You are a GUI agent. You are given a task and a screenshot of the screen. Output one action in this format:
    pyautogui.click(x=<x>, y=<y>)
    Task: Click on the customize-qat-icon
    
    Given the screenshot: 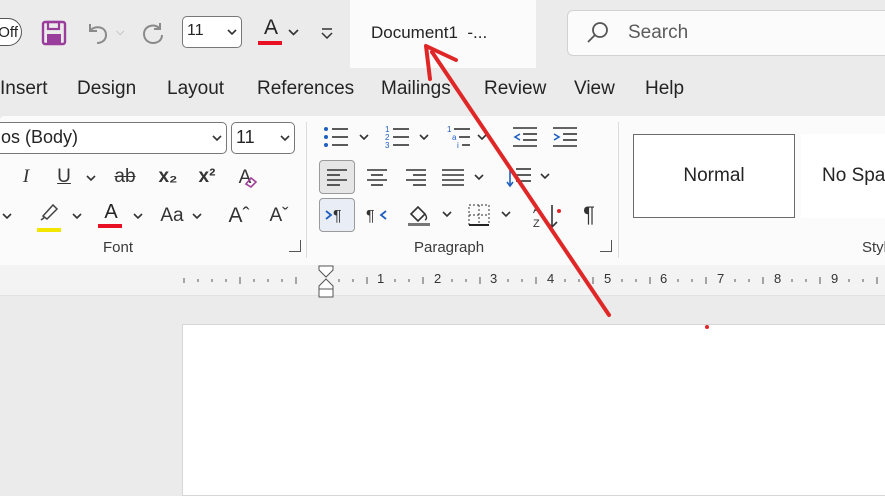 What is the action you would take?
    pyautogui.click(x=327, y=33)
    